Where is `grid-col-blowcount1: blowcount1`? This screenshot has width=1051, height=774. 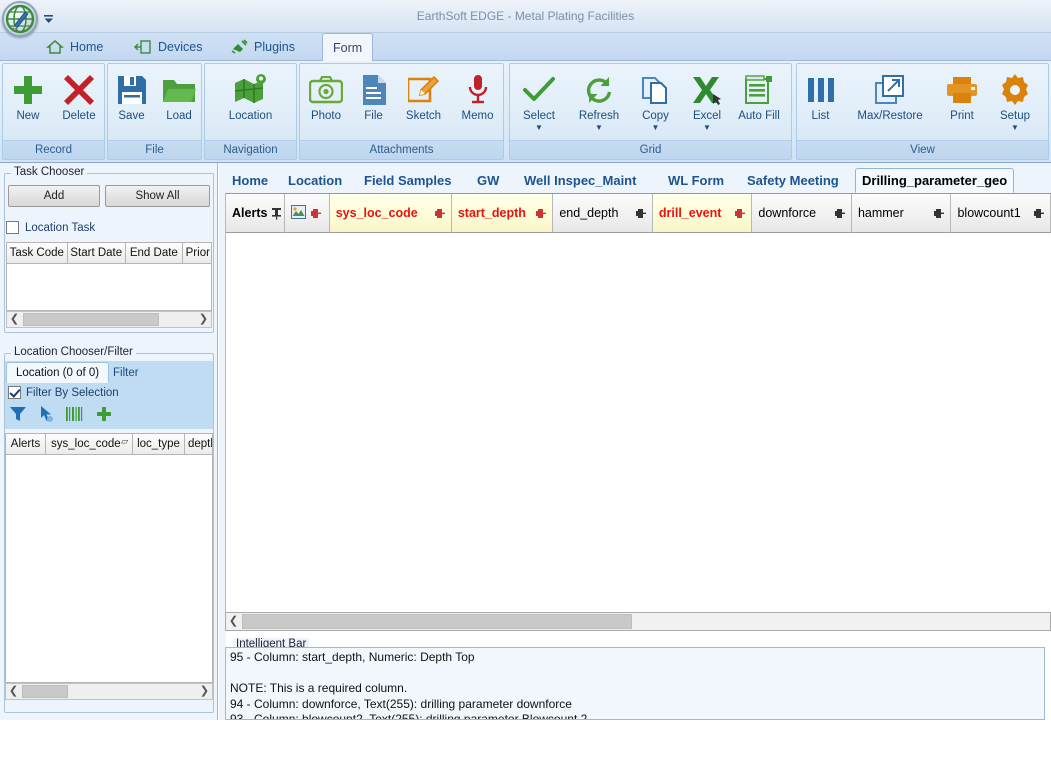 grid-col-blowcount1: blowcount1 is located at coordinates (1001, 213).